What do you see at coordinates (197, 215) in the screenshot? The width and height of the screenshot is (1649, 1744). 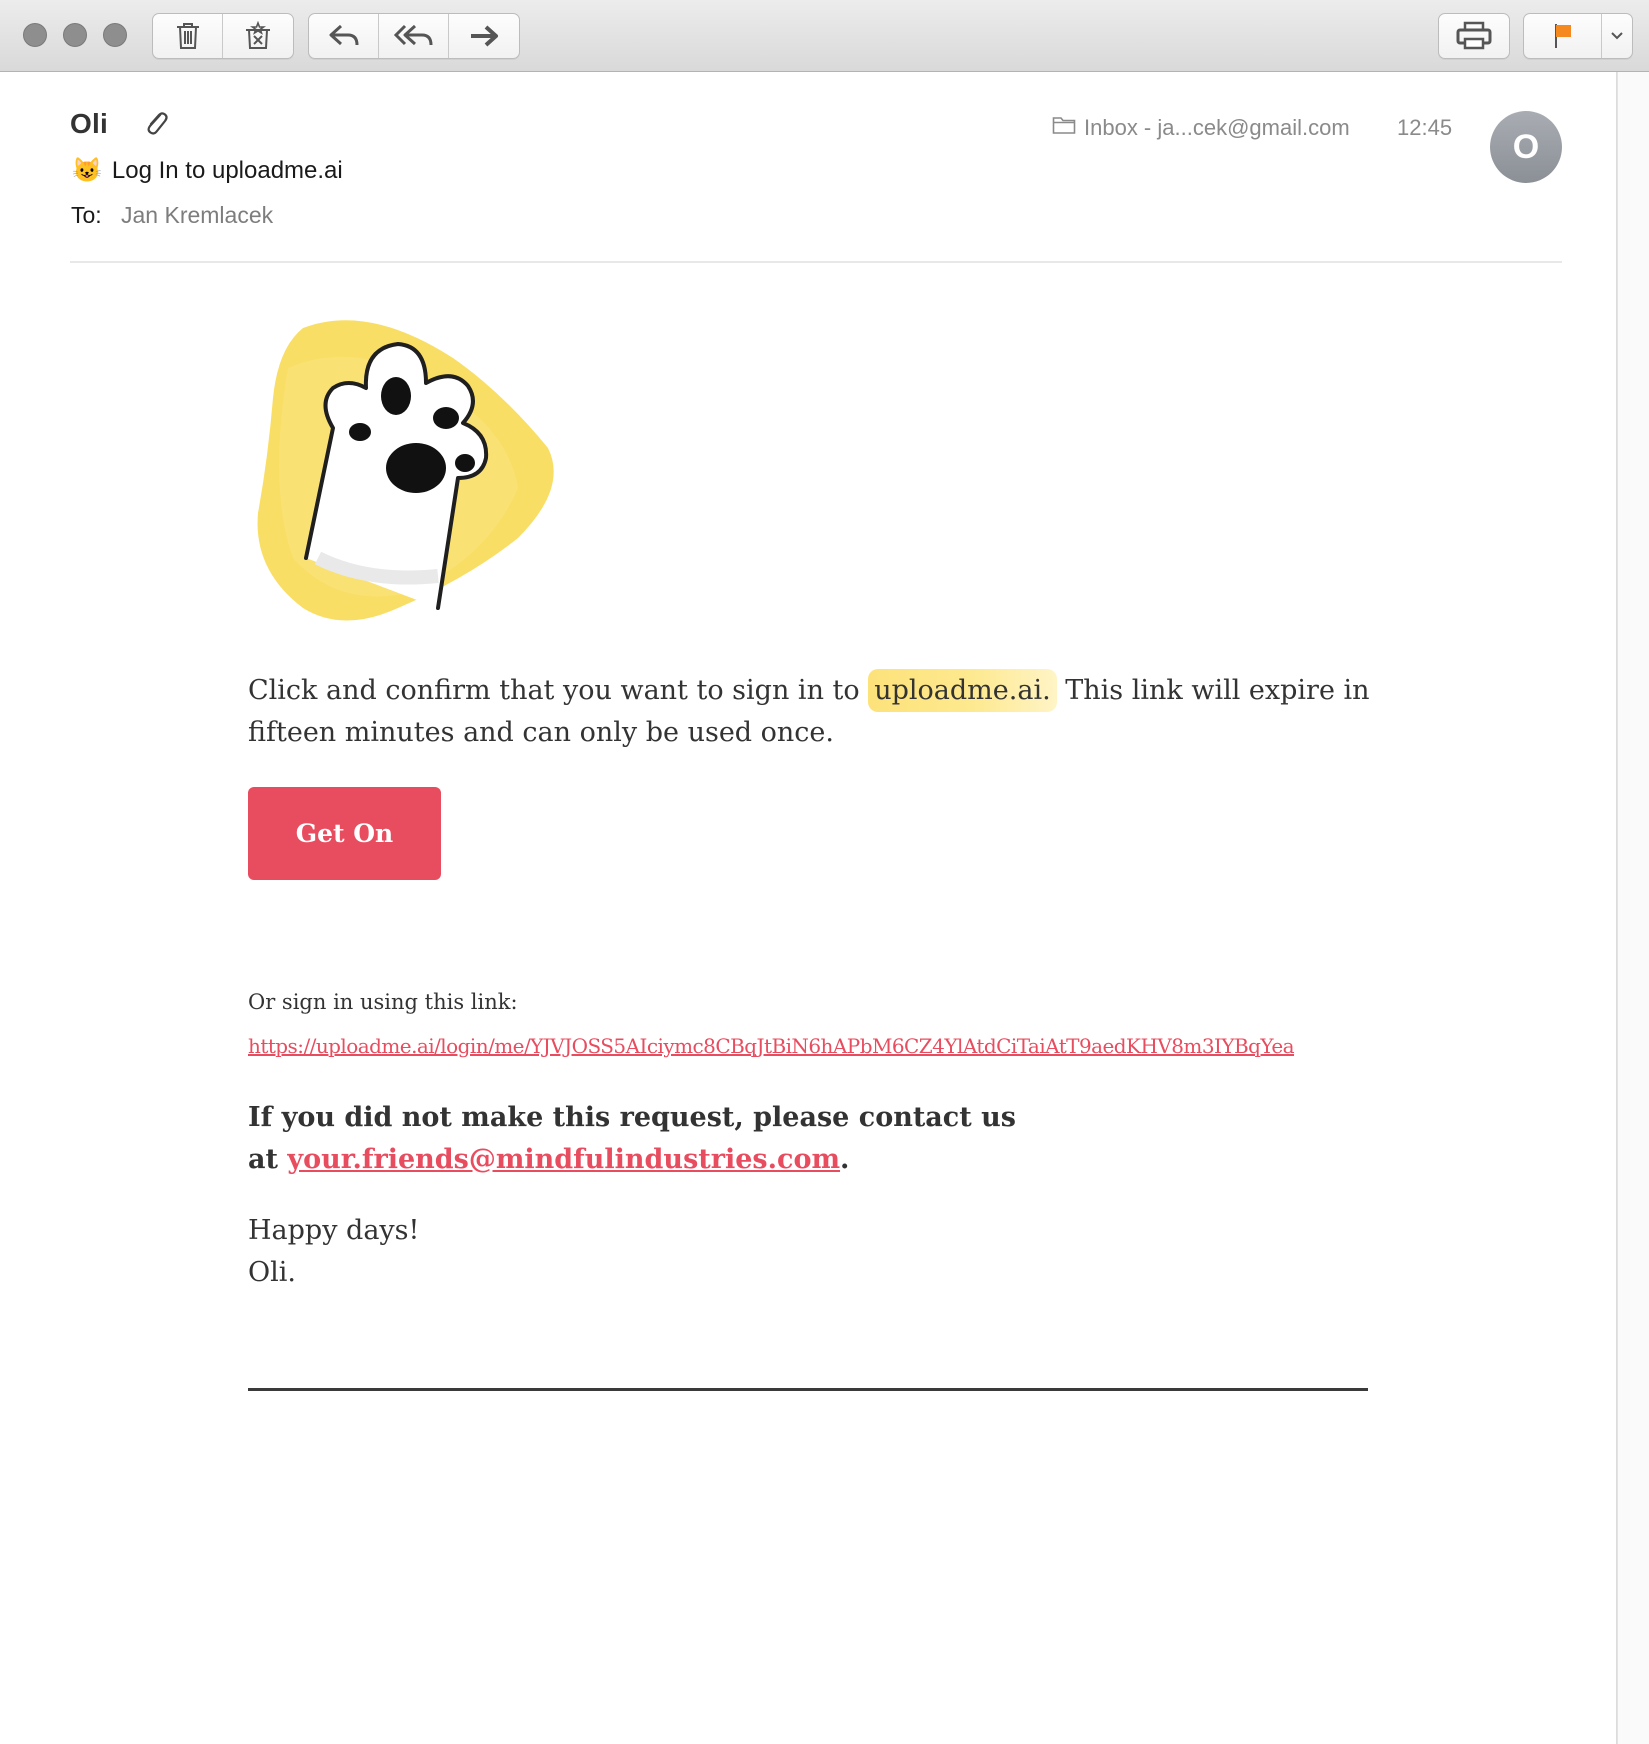 I see `recipient-name: Jan Kremlacek` at bounding box center [197, 215].